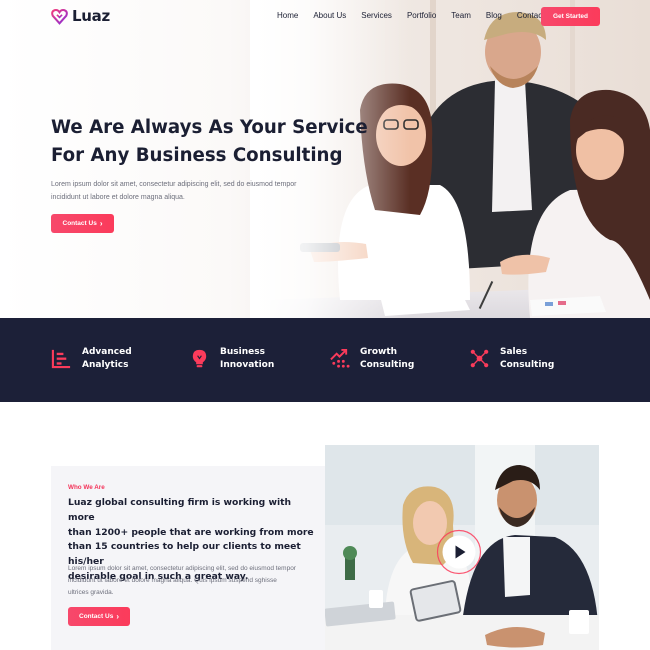 Image resolution: width=650 pixels, height=650 pixels. Describe the element at coordinates (494, 15) in the screenshot. I see `nav-link-blog: Blog` at that location.